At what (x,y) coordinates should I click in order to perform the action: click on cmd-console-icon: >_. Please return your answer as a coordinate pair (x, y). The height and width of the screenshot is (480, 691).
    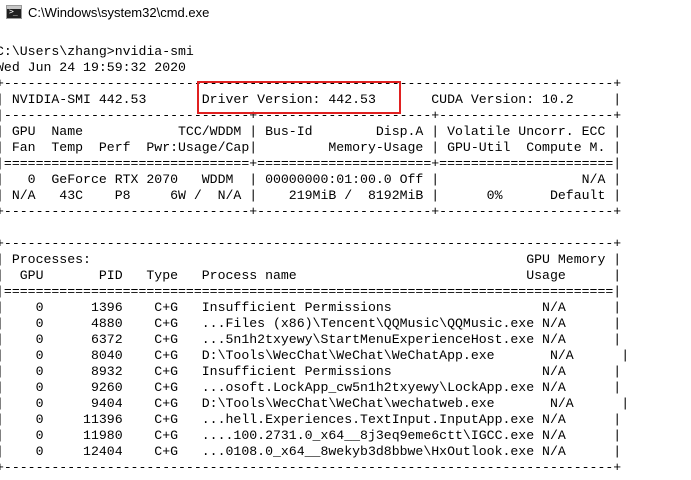
    Looking at the image, I should click on (14, 12).